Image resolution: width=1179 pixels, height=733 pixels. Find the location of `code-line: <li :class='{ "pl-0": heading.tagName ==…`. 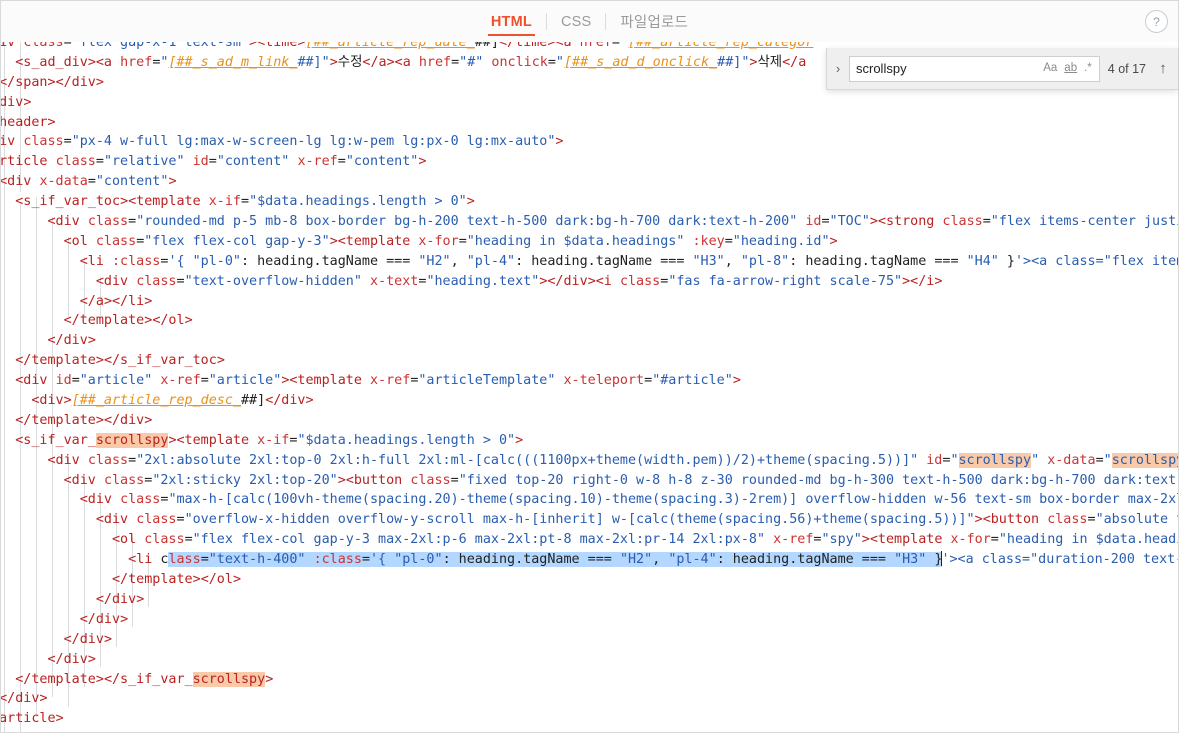

code-line: <li :class='{ "pl-0": heading.tagName ==… is located at coordinates (628, 261).